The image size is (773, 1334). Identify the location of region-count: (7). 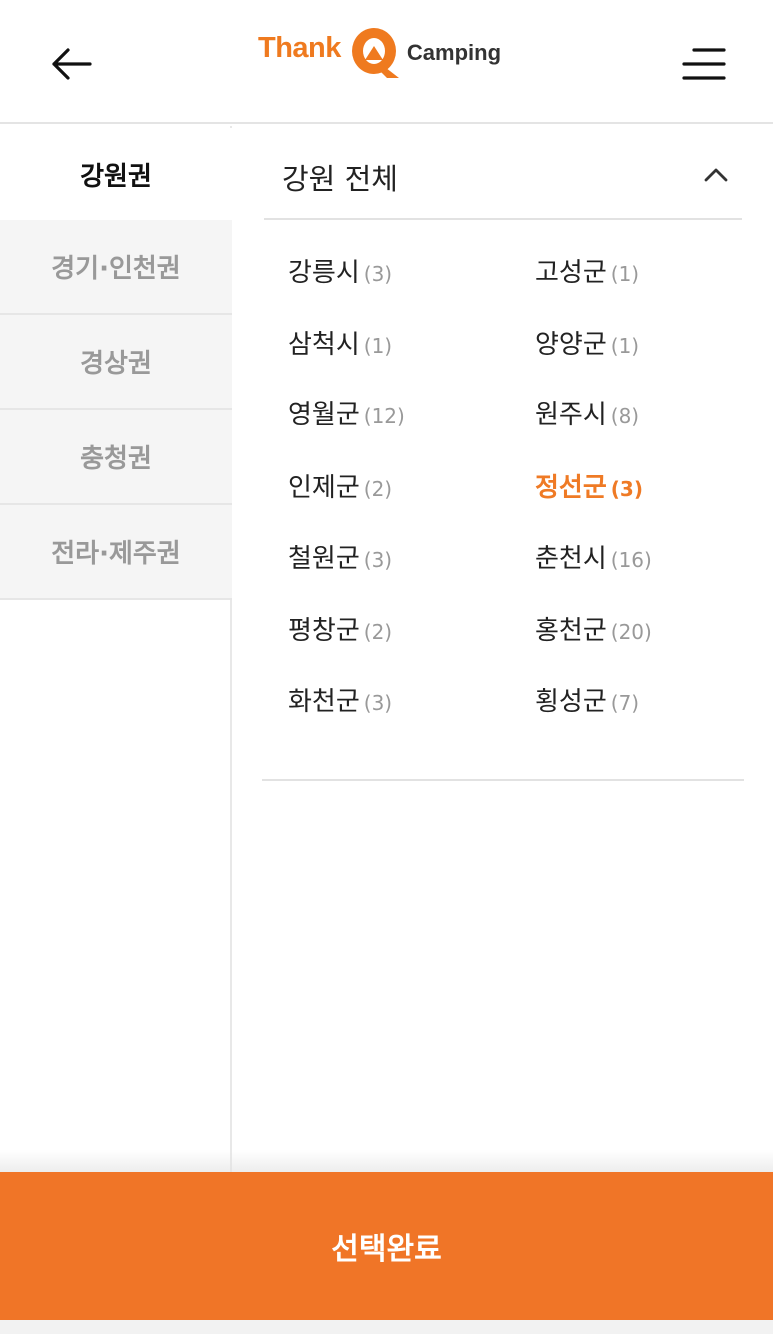
(625, 703).